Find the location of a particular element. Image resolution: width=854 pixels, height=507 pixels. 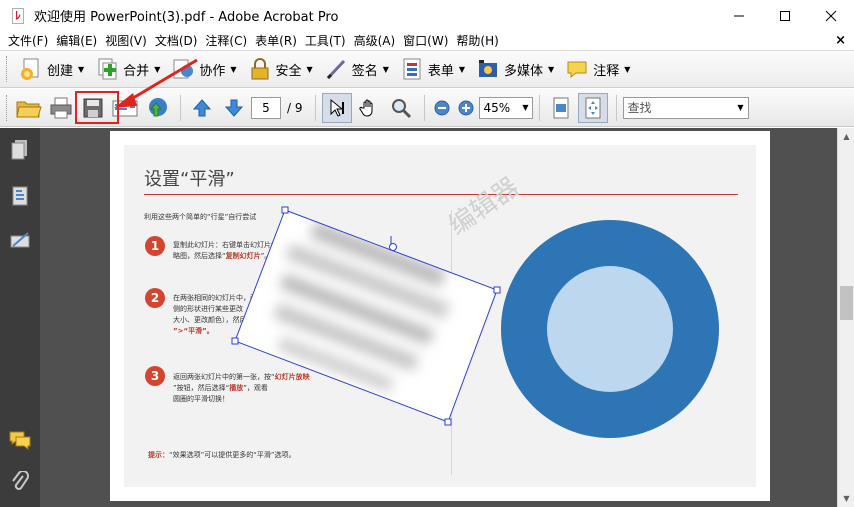

comments-icon is located at coordinates (20, 440).